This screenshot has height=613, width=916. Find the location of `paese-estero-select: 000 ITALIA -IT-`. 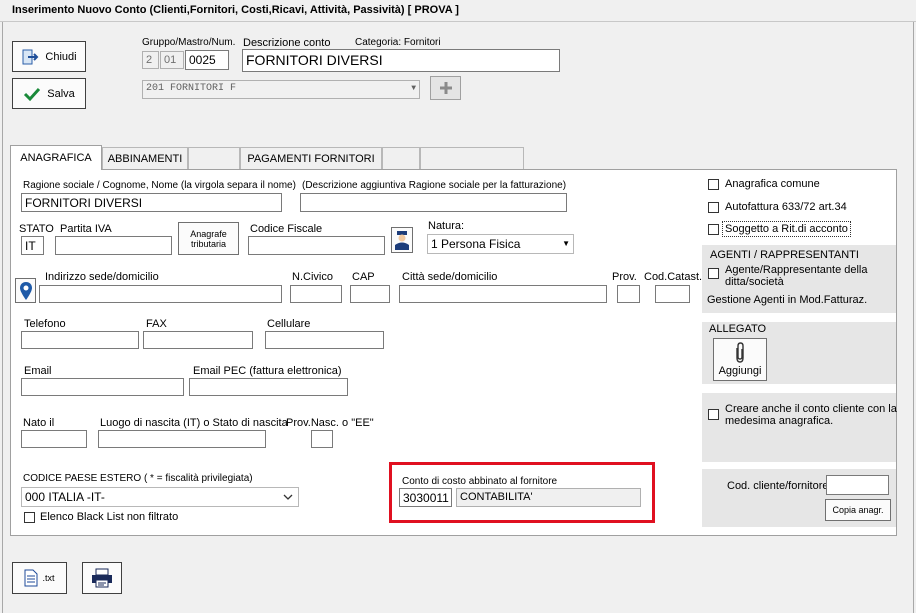

paese-estero-select: 000 ITALIA -IT- is located at coordinates (160, 497).